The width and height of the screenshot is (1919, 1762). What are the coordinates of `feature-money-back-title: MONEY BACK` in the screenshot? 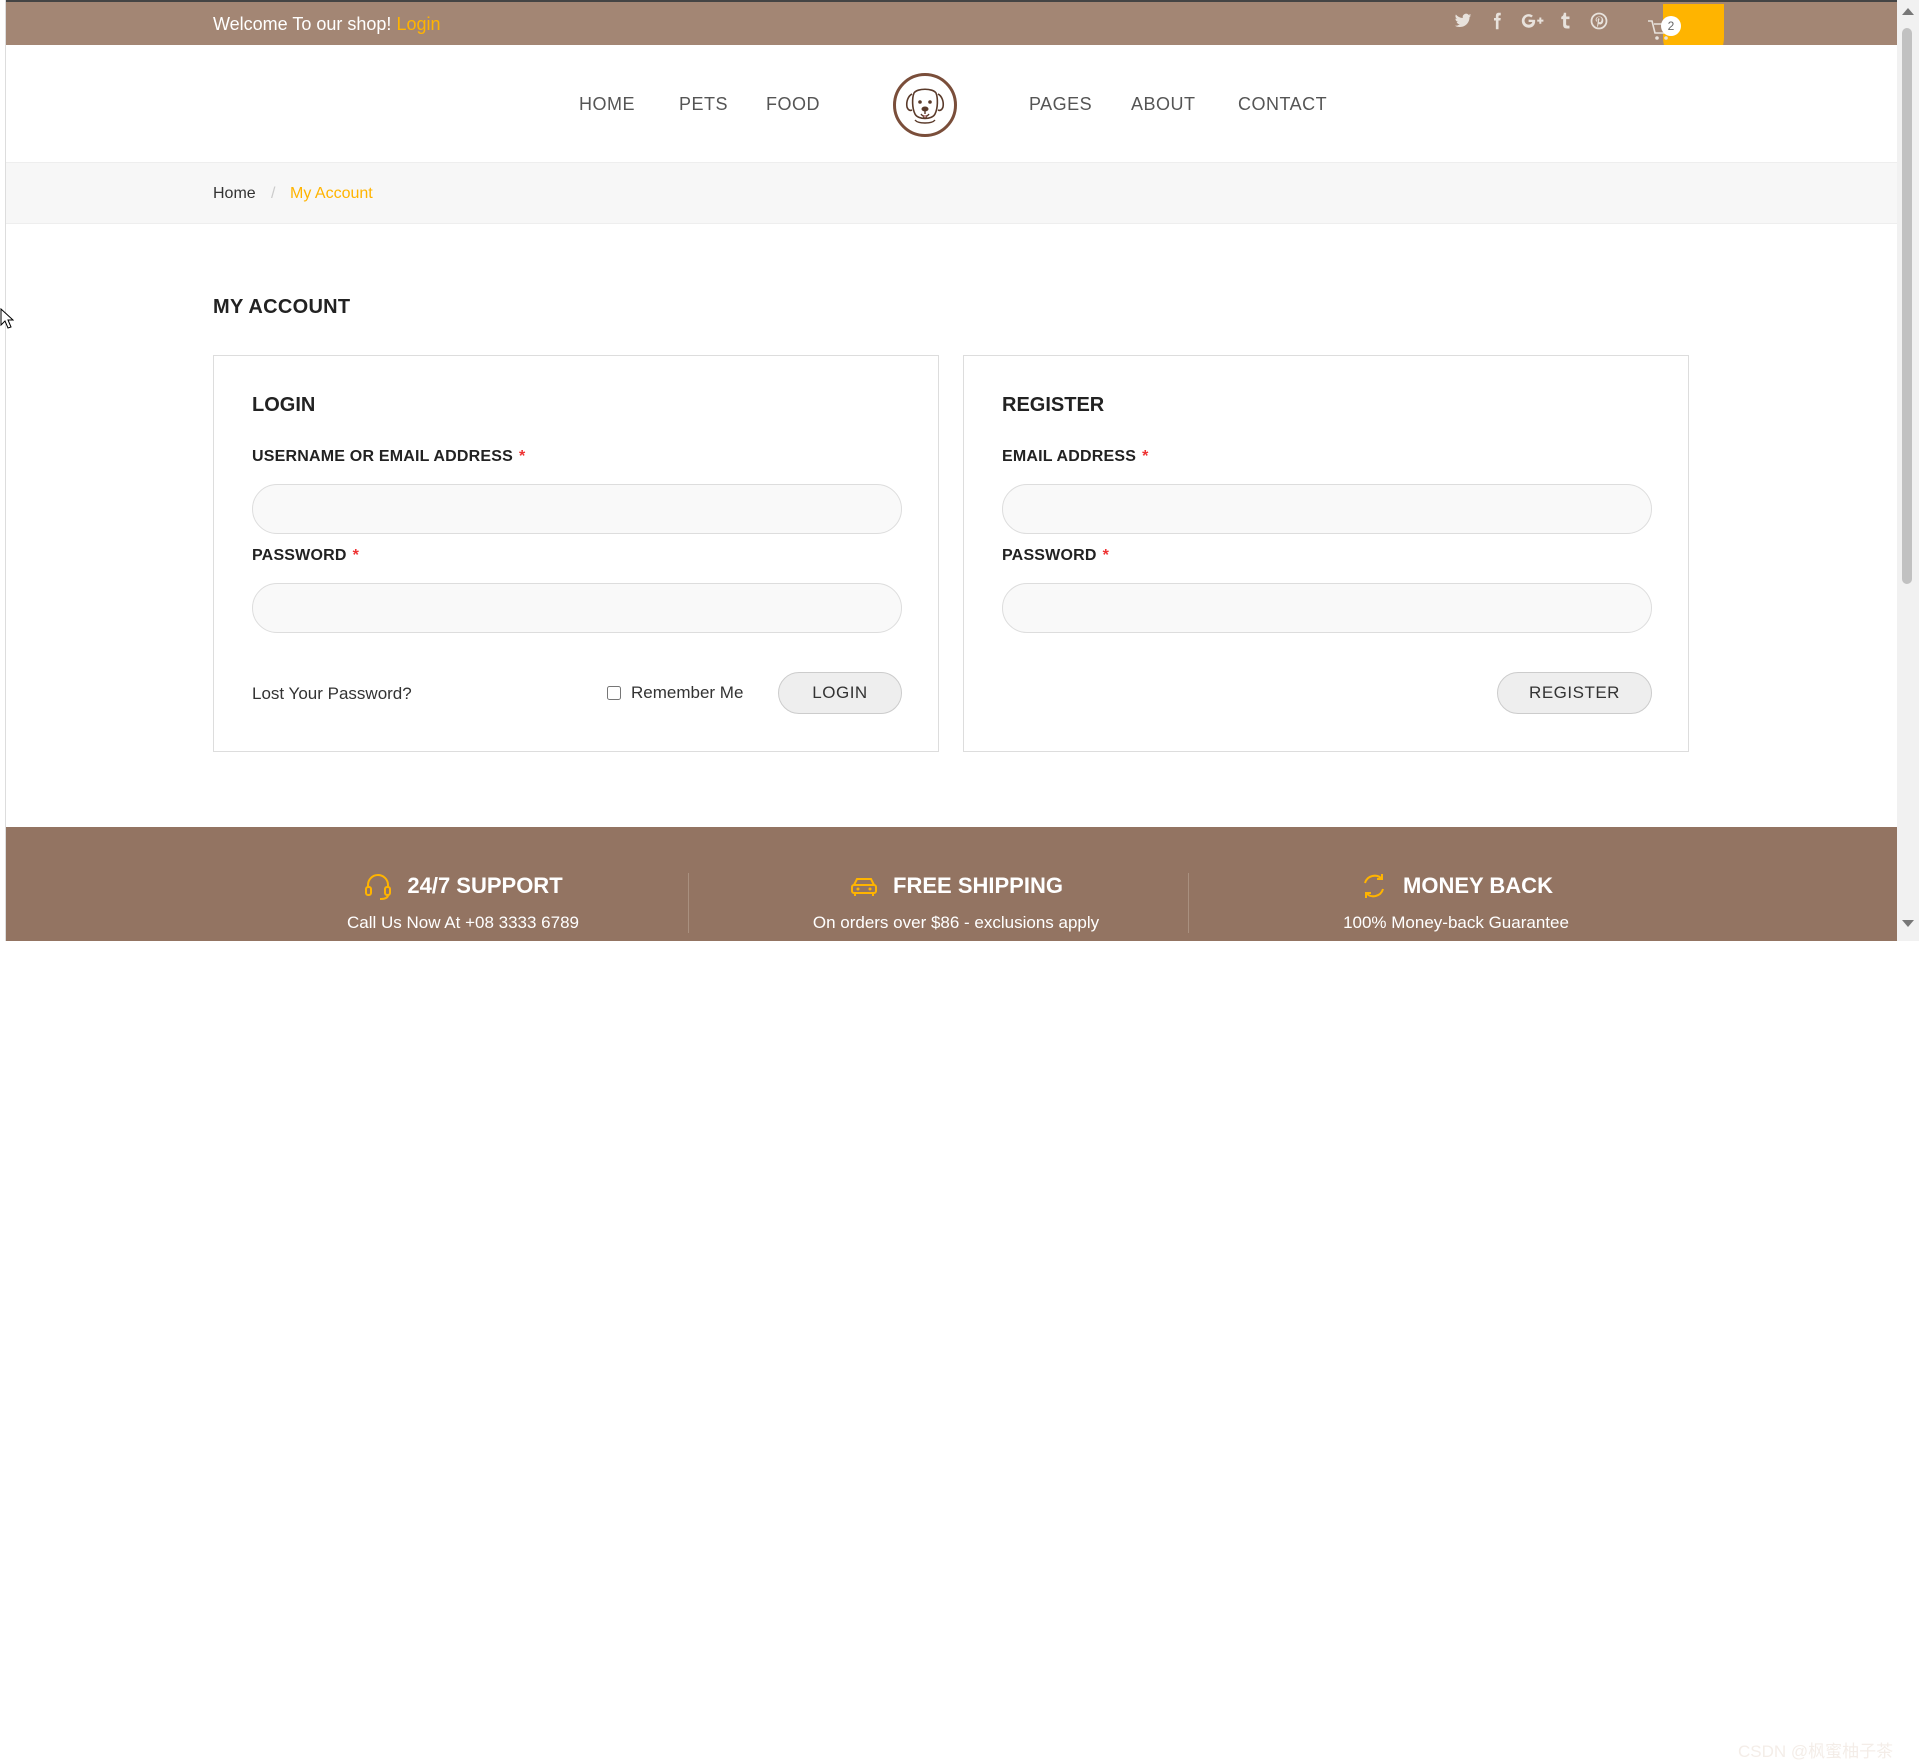 It's located at (1478, 885).